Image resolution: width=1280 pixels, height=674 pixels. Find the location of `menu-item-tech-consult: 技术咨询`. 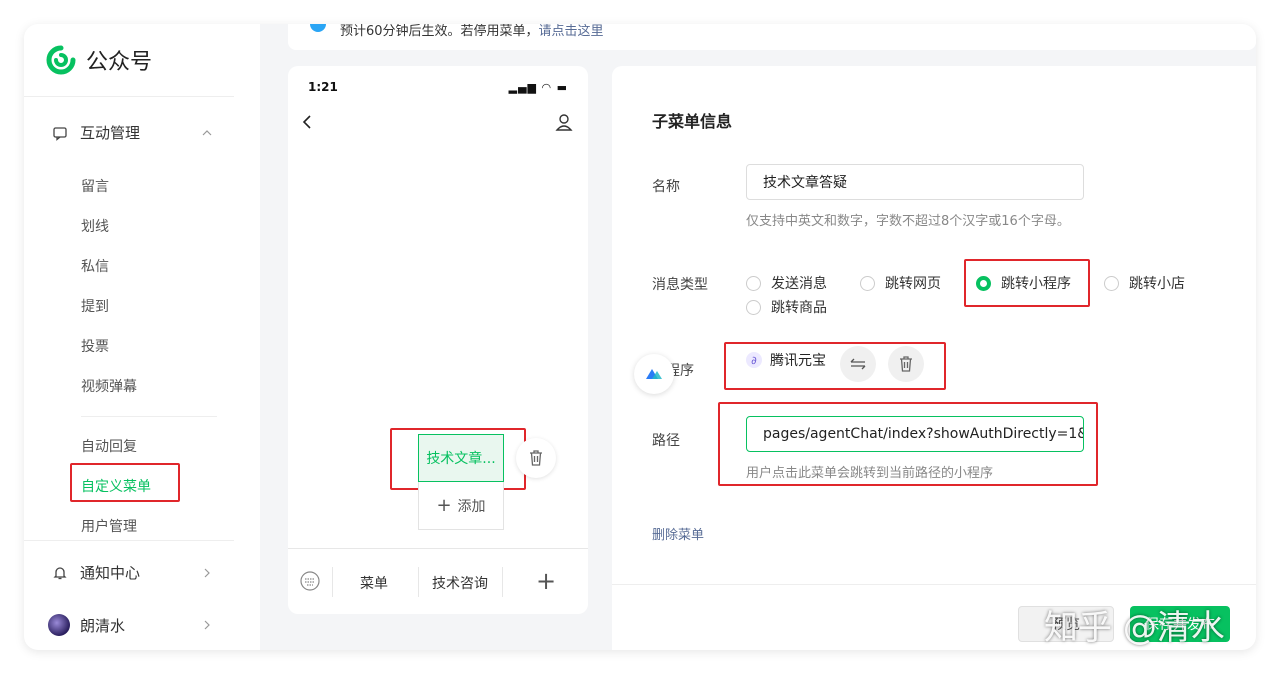

menu-item-tech-consult: 技术咨询 is located at coordinates (460, 583).